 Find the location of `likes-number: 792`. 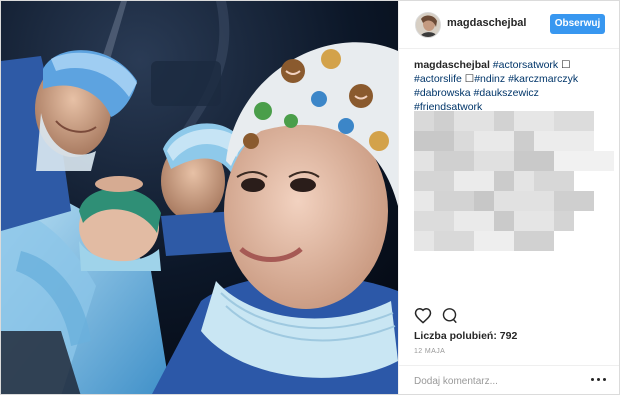

likes-number: 792 is located at coordinates (508, 336).